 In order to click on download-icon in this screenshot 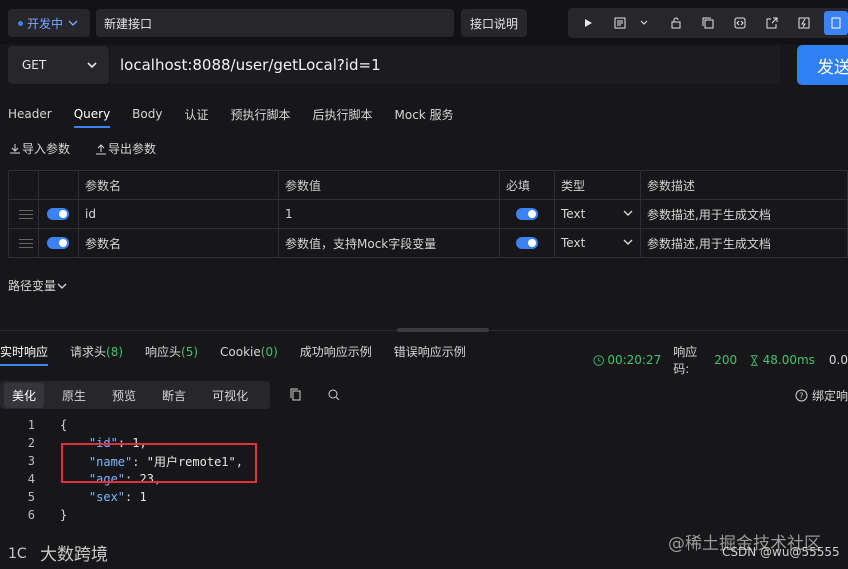, I will do `click(15, 148)`.